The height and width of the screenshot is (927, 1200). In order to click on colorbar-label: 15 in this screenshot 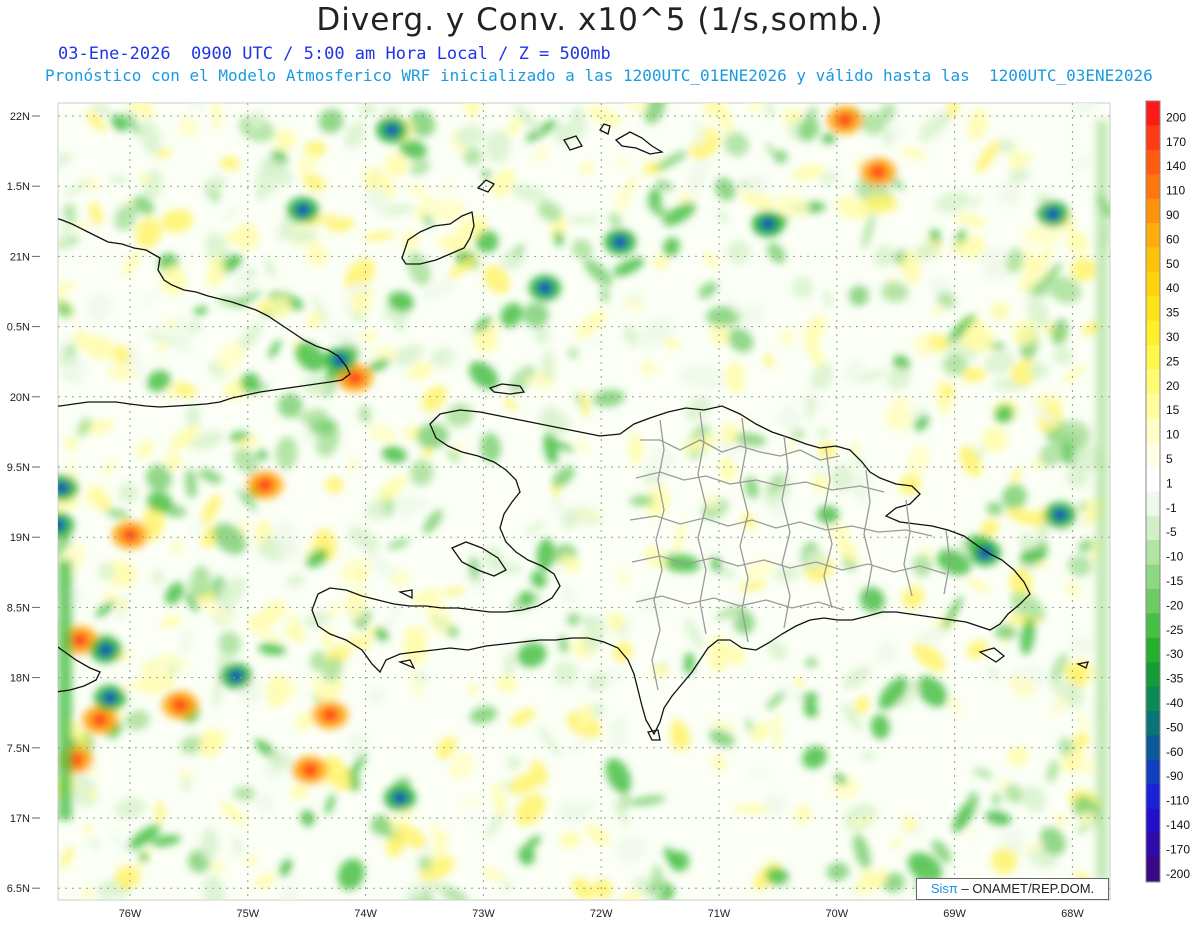, I will do `click(1173, 410)`.